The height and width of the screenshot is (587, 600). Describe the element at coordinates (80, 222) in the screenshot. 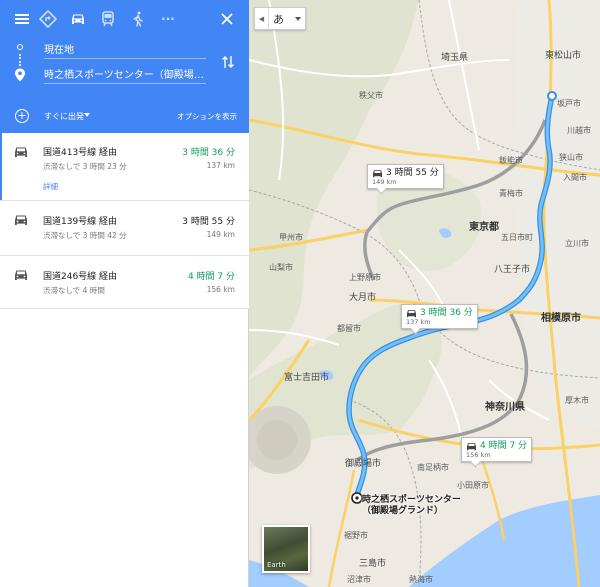

I see `route-name: 国道139号線 経由` at that location.